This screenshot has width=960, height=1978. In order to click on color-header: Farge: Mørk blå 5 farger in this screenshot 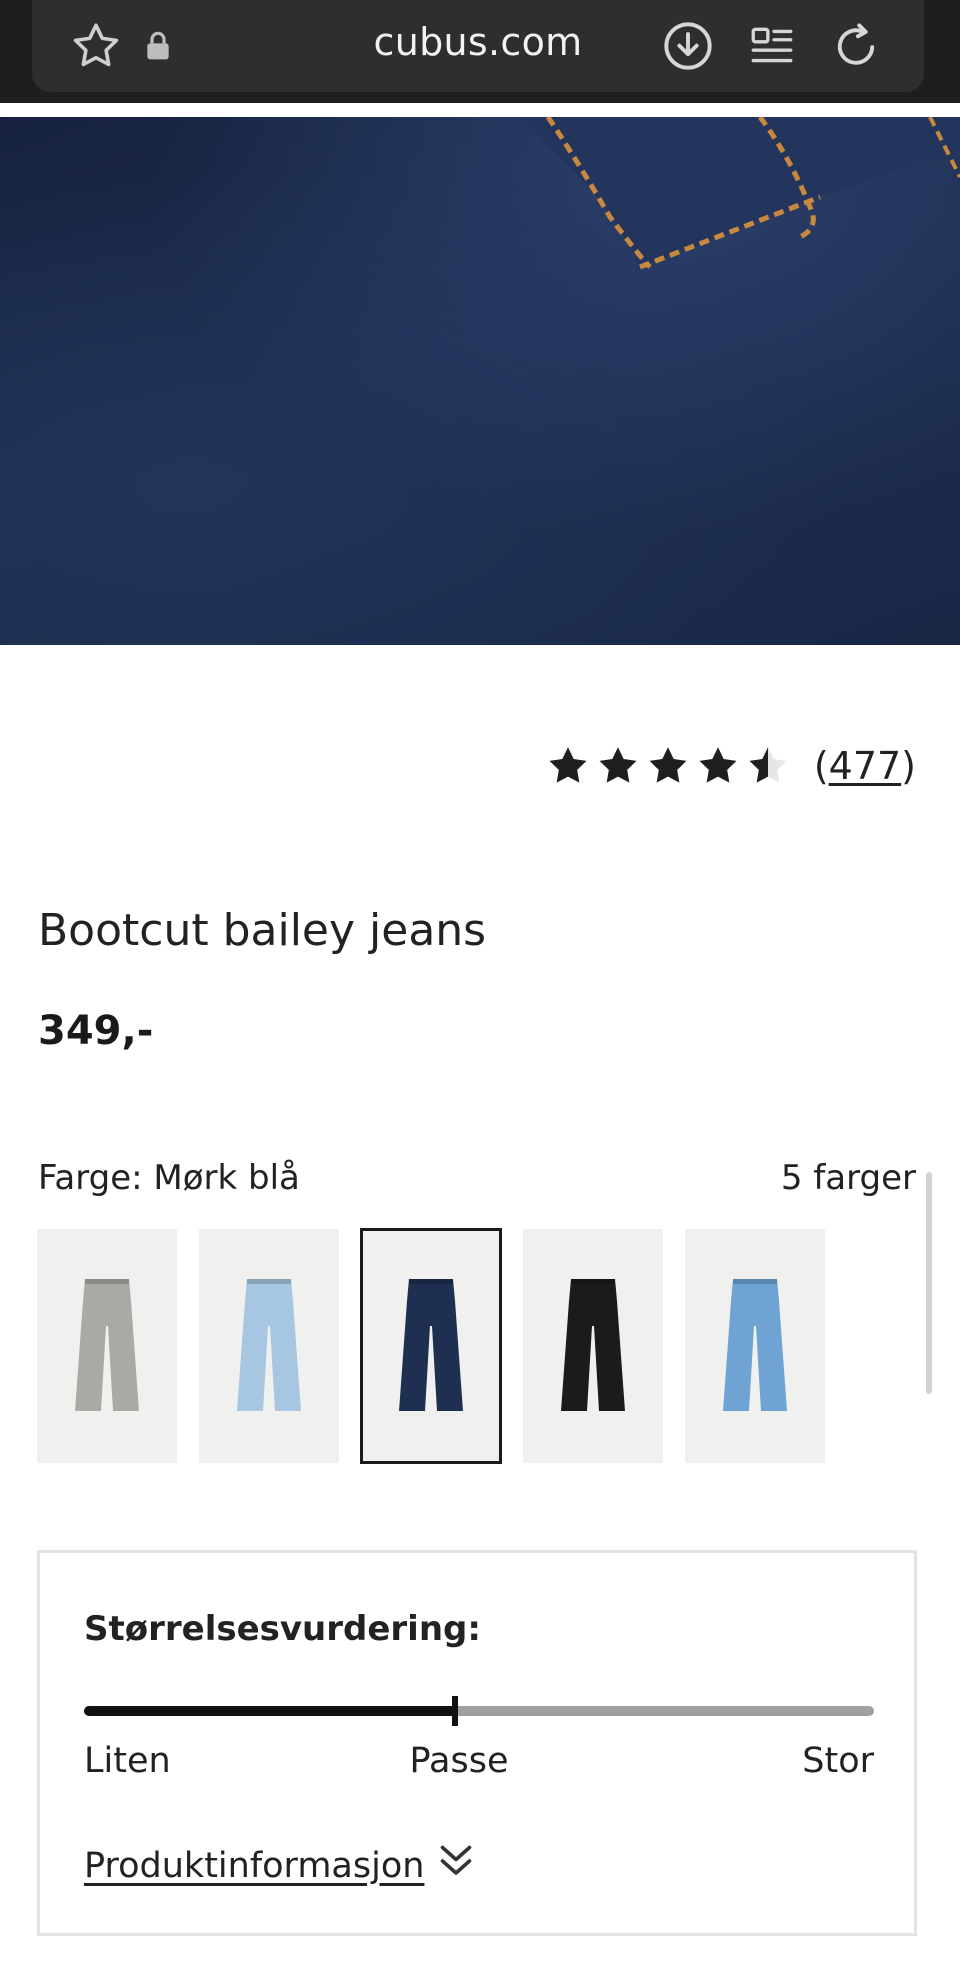, I will do `click(477, 1178)`.